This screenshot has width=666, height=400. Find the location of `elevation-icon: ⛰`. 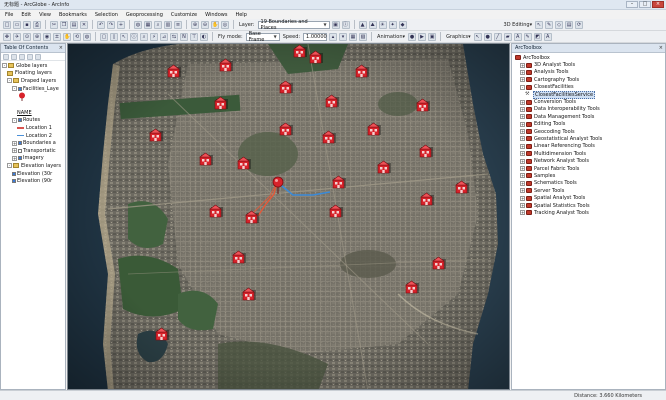

elevation-icon: ⛰ is located at coordinates (372, 24).